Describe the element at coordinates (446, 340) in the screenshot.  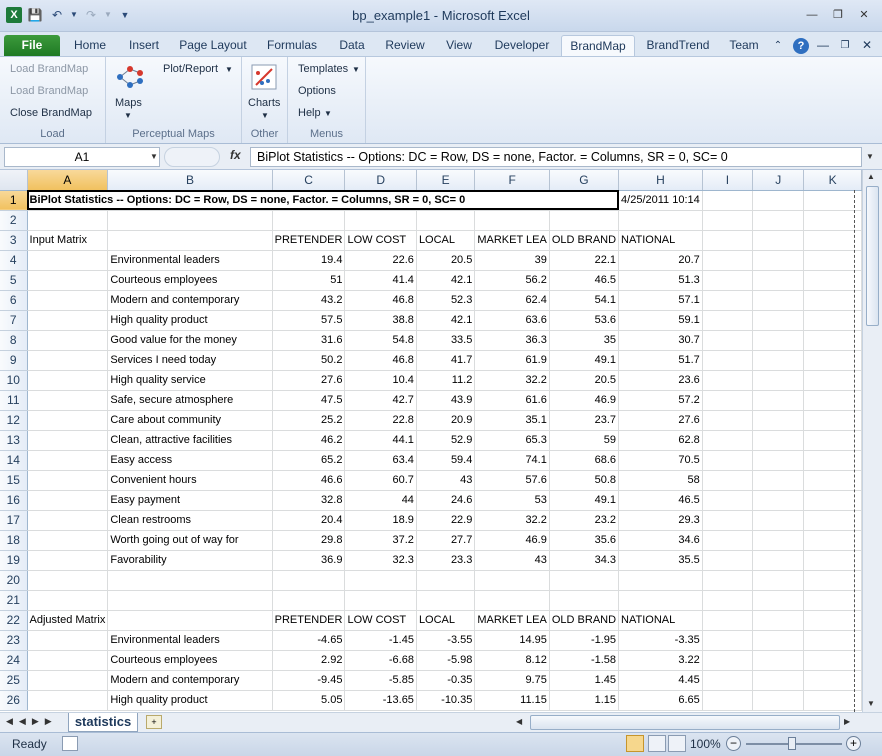
I see `value-cell: 33.5` at that location.